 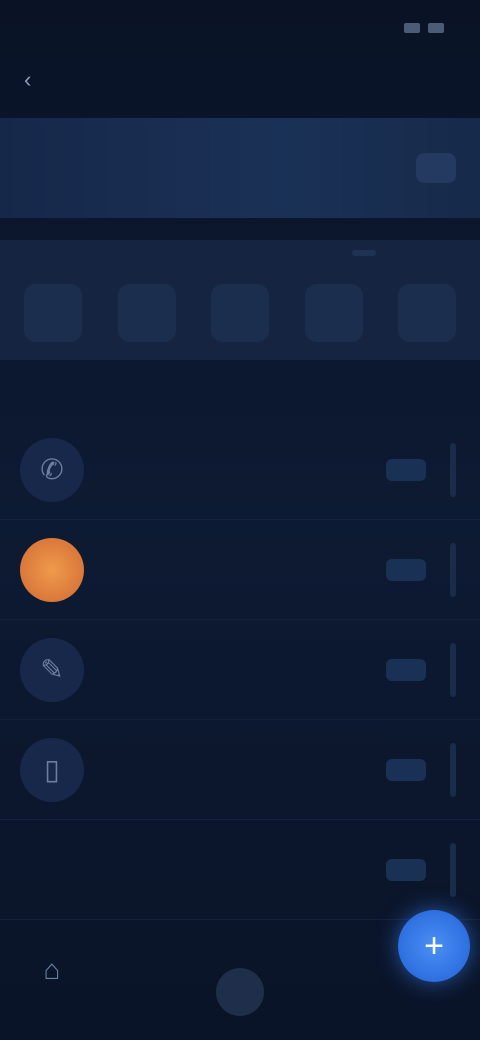 I want to click on day-selector, so click(x=240, y=317).